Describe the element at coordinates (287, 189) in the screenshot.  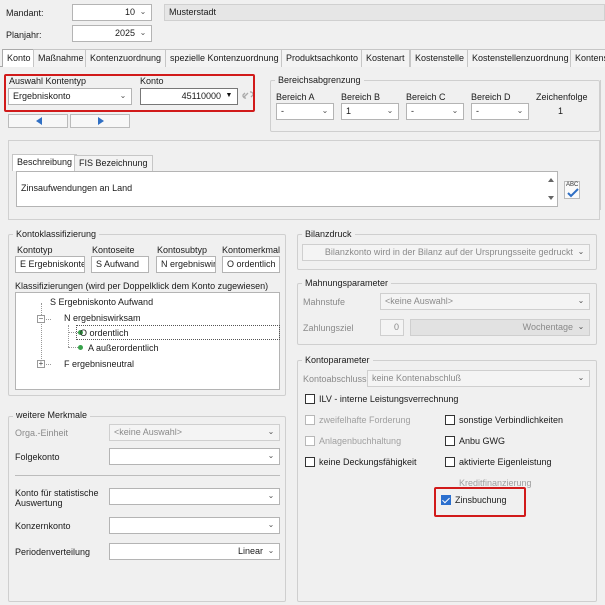
I see `beschreibung-textarea: Zinsaufwendungen an Land` at that location.